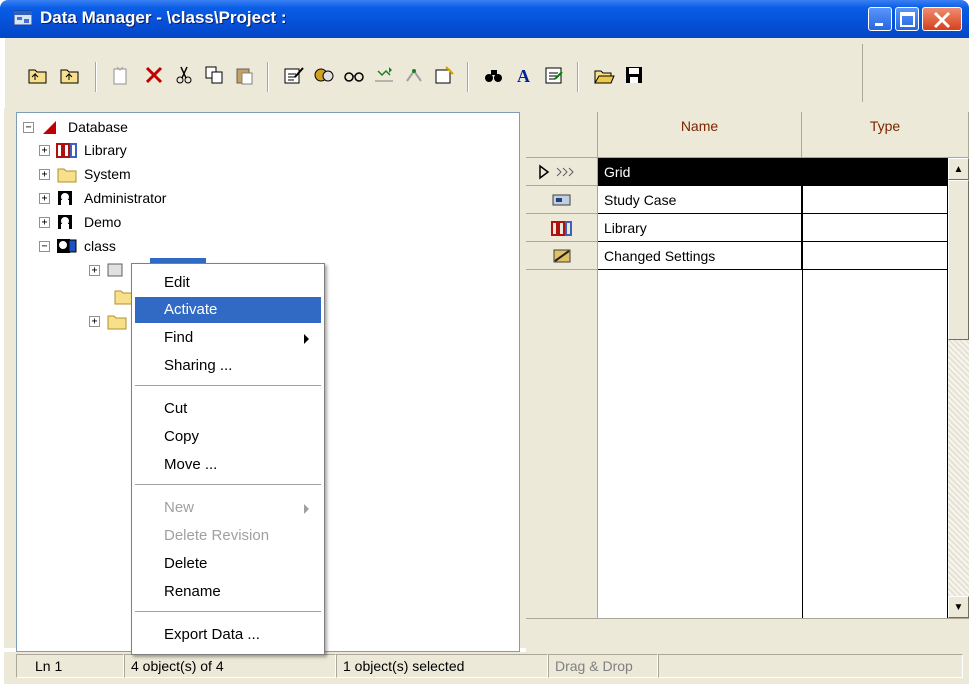 The width and height of the screenshot is (969, 684). Describe the element at coordinates (23, 18) in the screenshot. I see `data-manager-app-icon` at that location.